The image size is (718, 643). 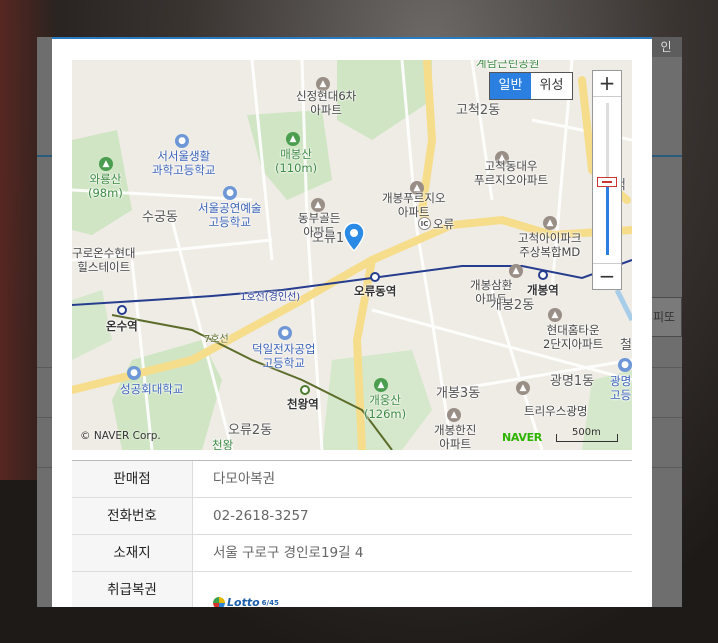 What do you see at coordinates (250, 430) in the screenshot?
I see `map-label: 오류2동` at bounding box center [250, 430].